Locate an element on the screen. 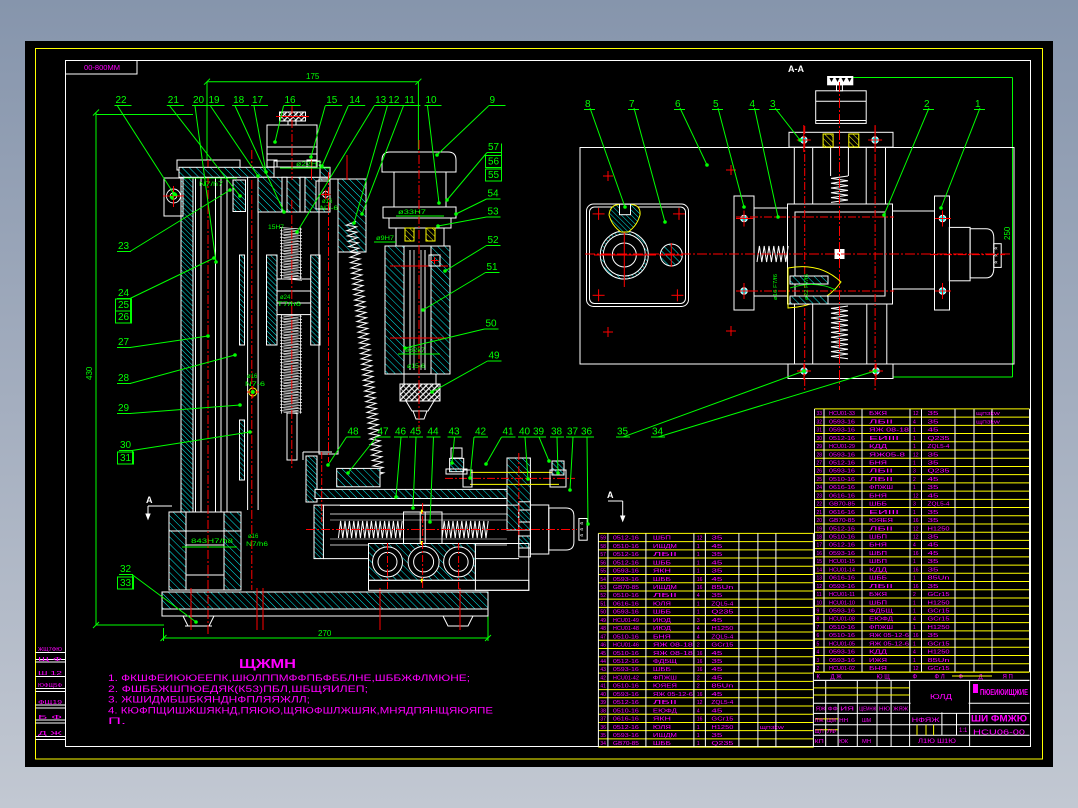 Image resolution: width=1078 pixels, height=808 pixels. svg-text: 23 is located at coordinates (124, 246).